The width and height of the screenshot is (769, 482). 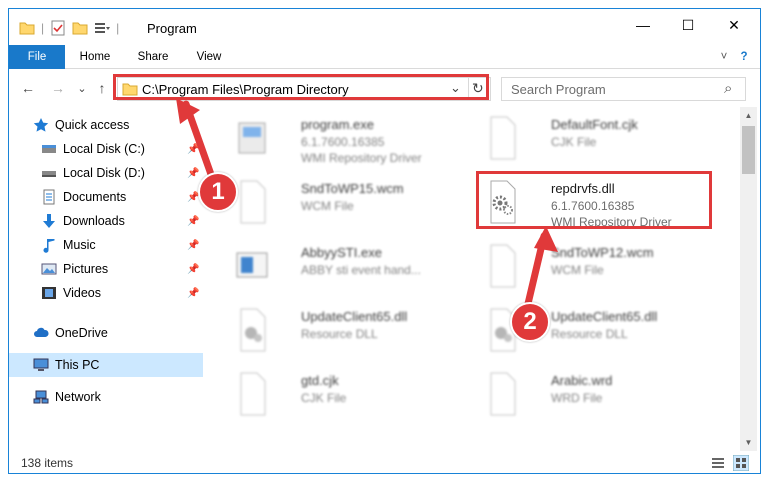 What do you see at coordinates (41, 364) in the screenshot?
I see `computer-icon` at bounding box center [41, 364].